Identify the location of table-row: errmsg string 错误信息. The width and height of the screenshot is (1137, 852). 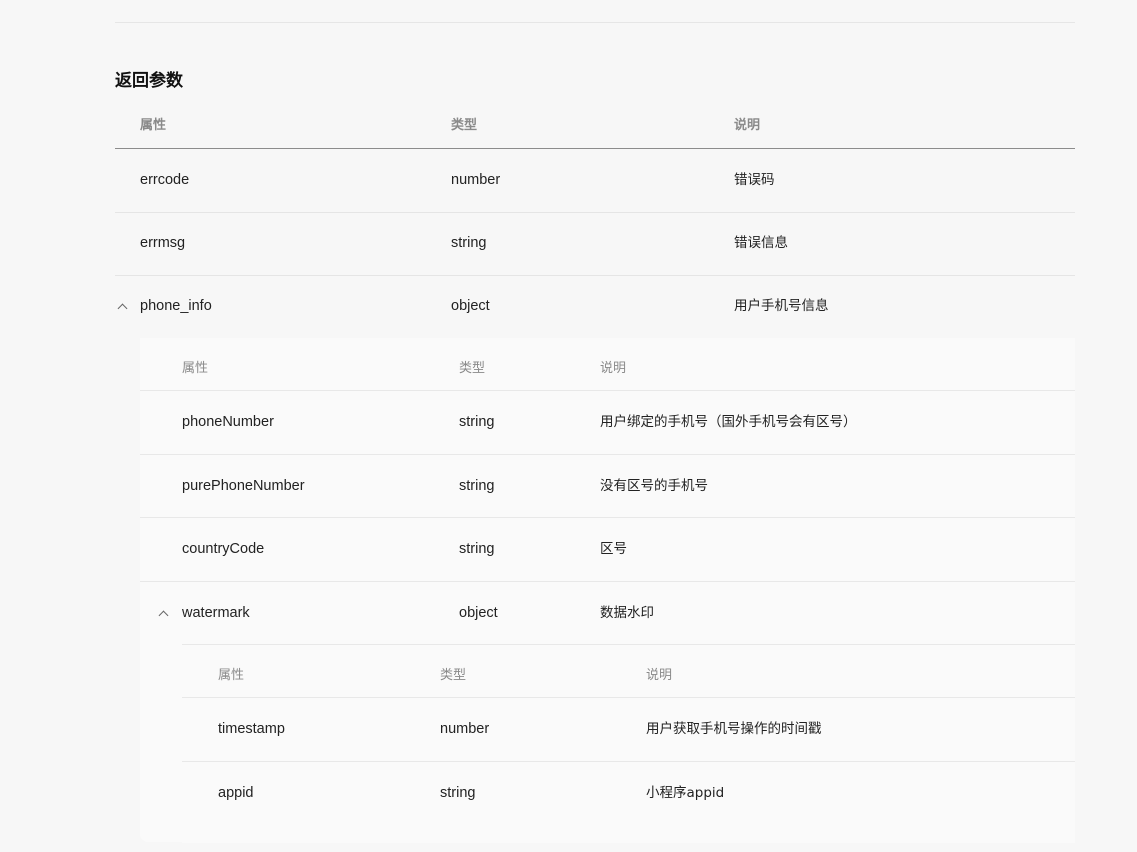
(595, 244).